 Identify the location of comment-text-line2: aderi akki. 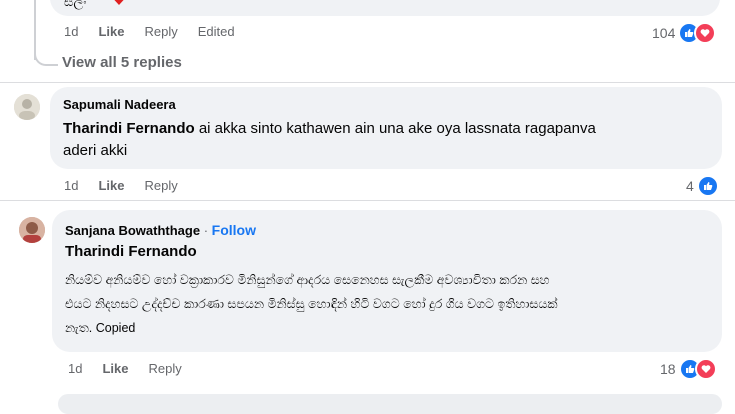
(95, 150).